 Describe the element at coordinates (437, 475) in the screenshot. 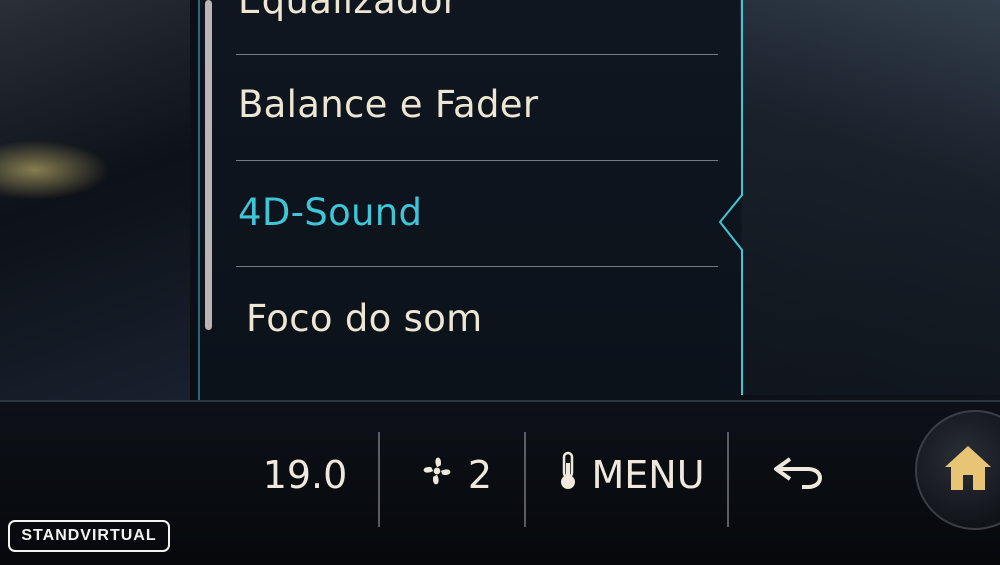

I see `fan-icon` at that location.